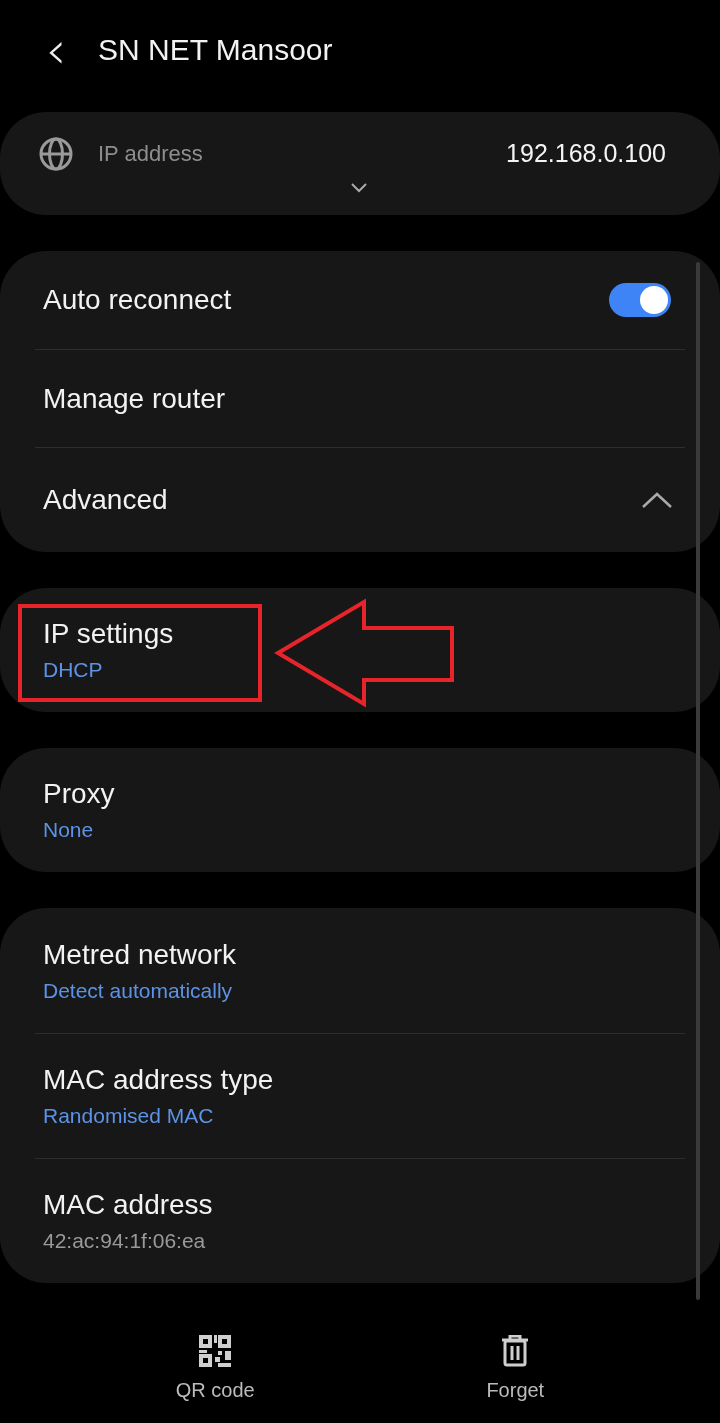 This screenshot has height=1423, width=720. Describe the element at coordinates (125, 1241) in the screenshot. I see `setting-value: 42:ac:94:1f:06:ea` at that location.